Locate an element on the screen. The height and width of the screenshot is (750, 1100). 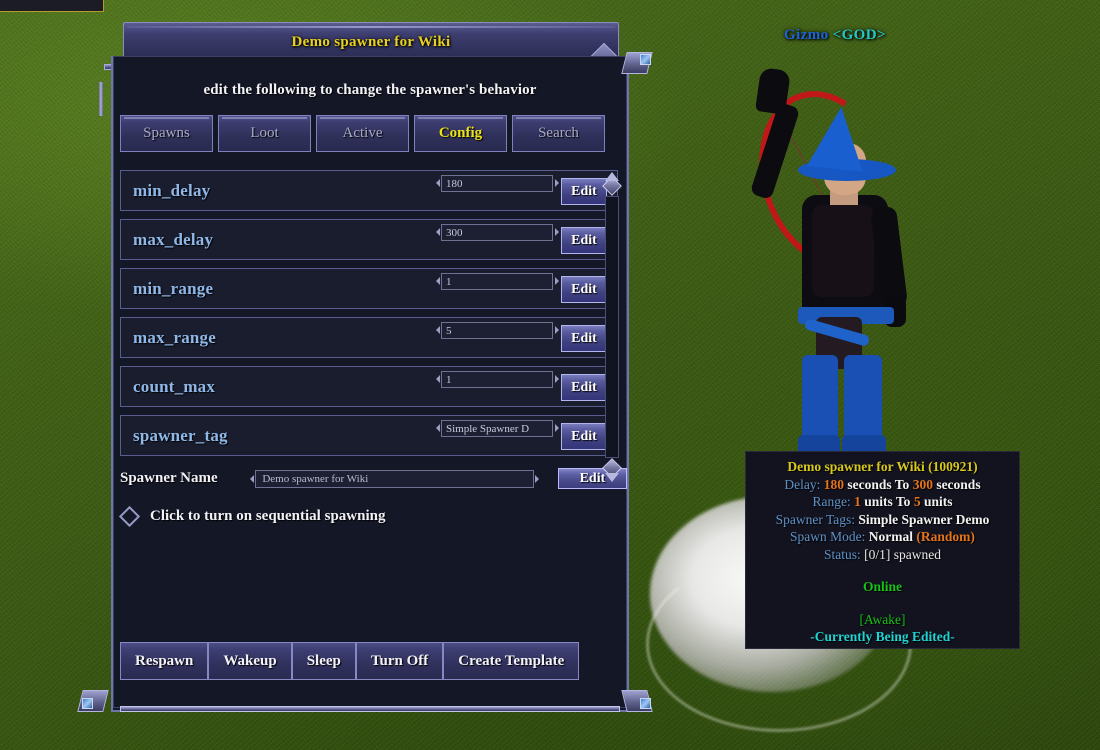
scroll-down-diamond-icon is located at coordinates (612, 470).